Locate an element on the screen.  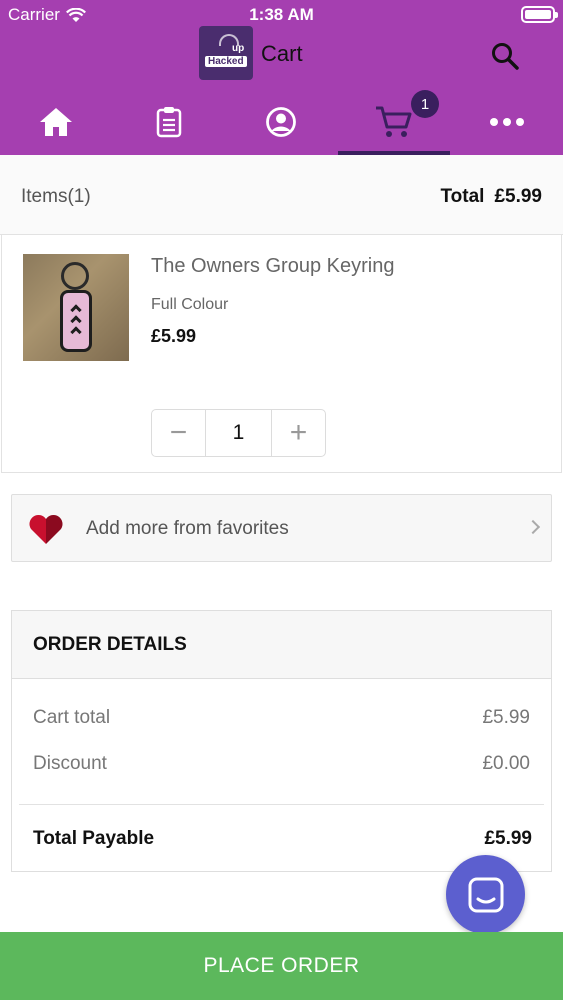
battery-icon is located at coordinates (539, 14).